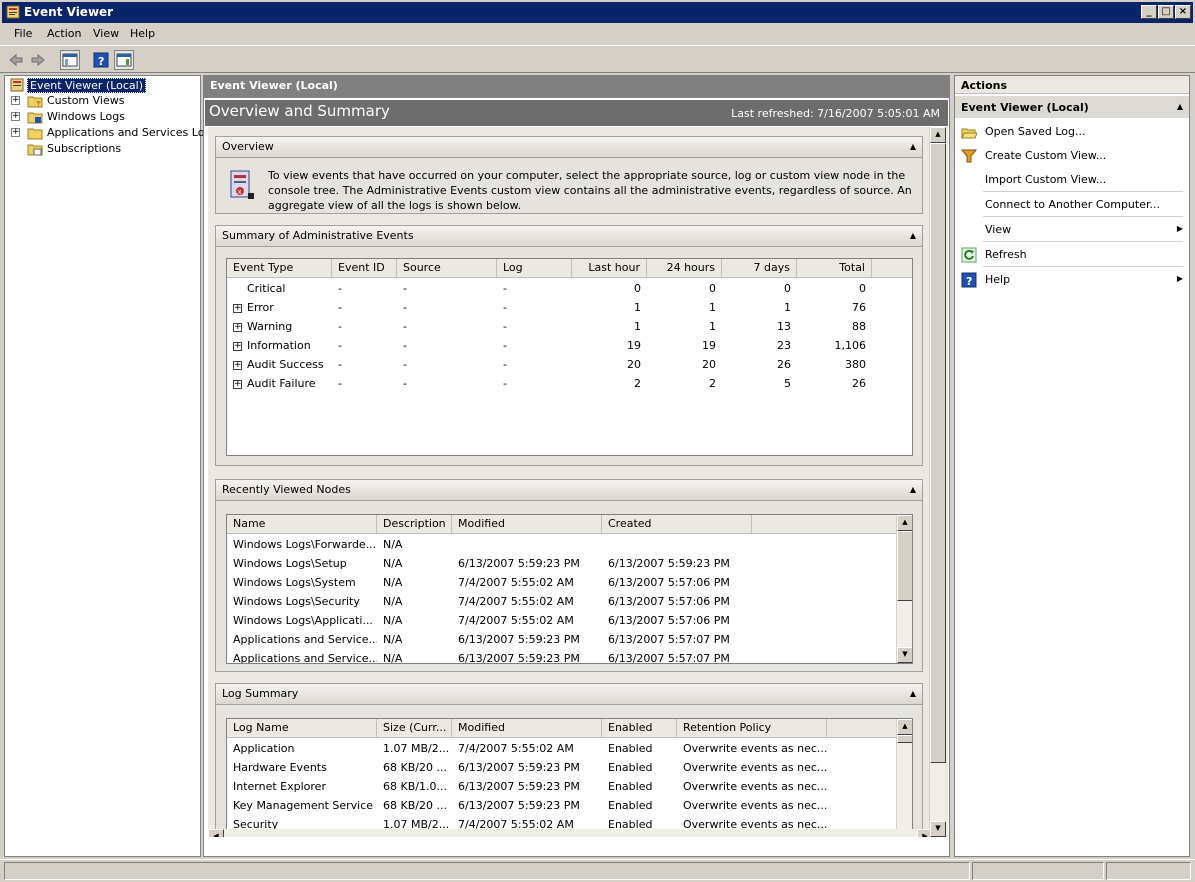 The height and width of the screenshot is (882, 1195). Describe the element at coordinates (569, 364) in the screenshot. I see `summary-row: + Audit Success - - - 20 20 26 380` at that location.